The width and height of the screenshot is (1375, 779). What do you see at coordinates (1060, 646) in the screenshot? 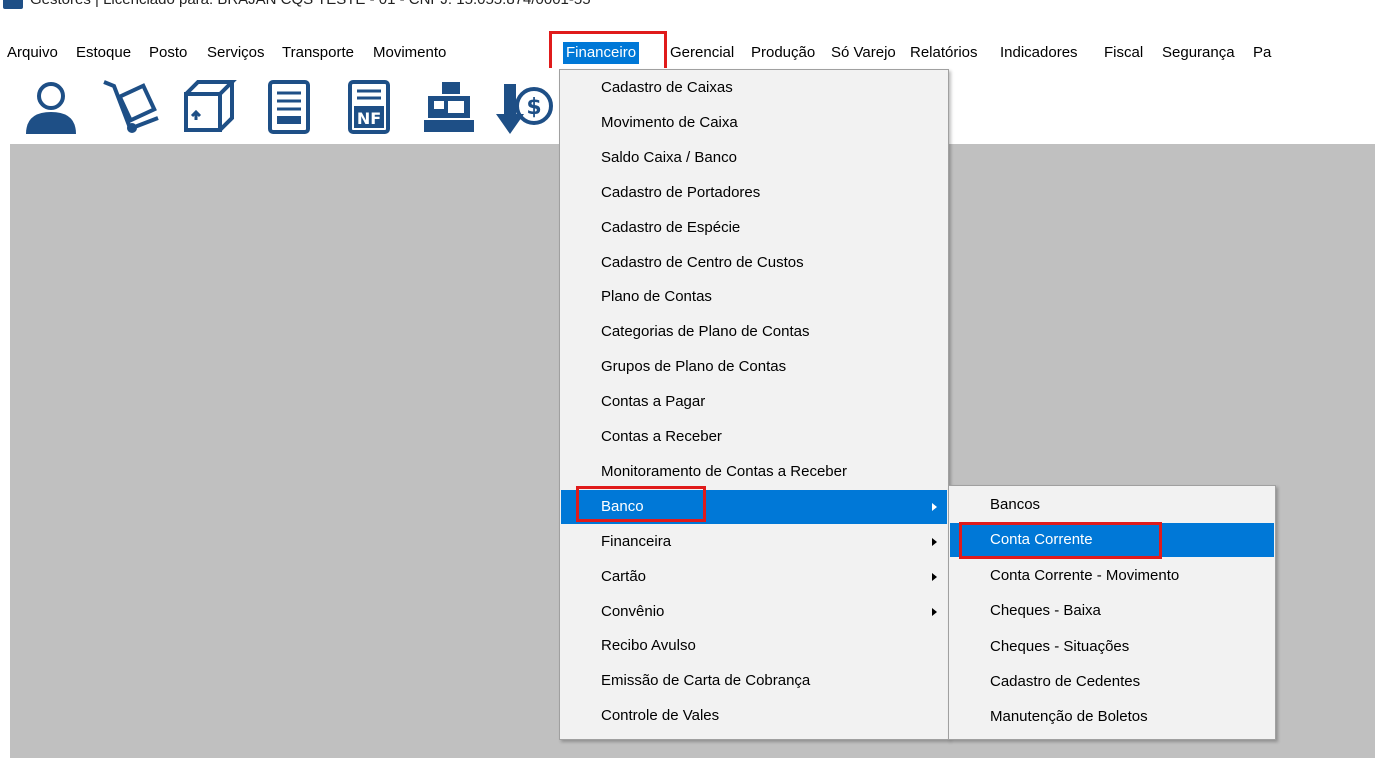
I see `menu-item-label: Cheques - Situações` at bounding box center [1060, 646].